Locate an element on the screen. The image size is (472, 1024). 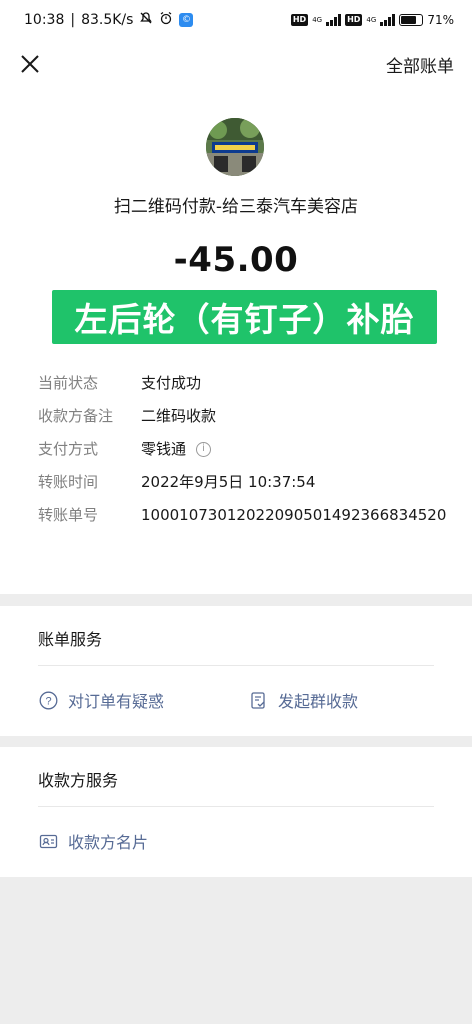
merchant-name: 扫二维码付款-给三泰汽车美容店 is located at coordinates (236, 207).